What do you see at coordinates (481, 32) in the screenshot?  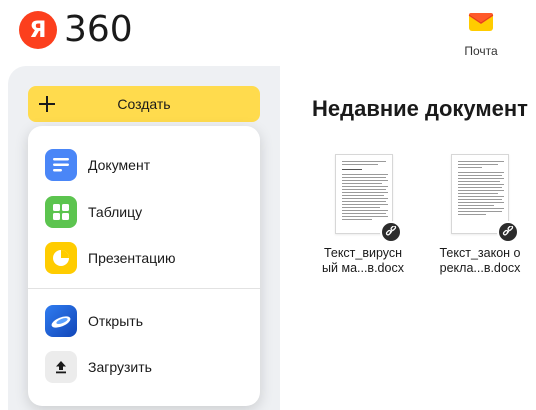 I see `mail-app-link: Почта` at bounding box center [481, 32].